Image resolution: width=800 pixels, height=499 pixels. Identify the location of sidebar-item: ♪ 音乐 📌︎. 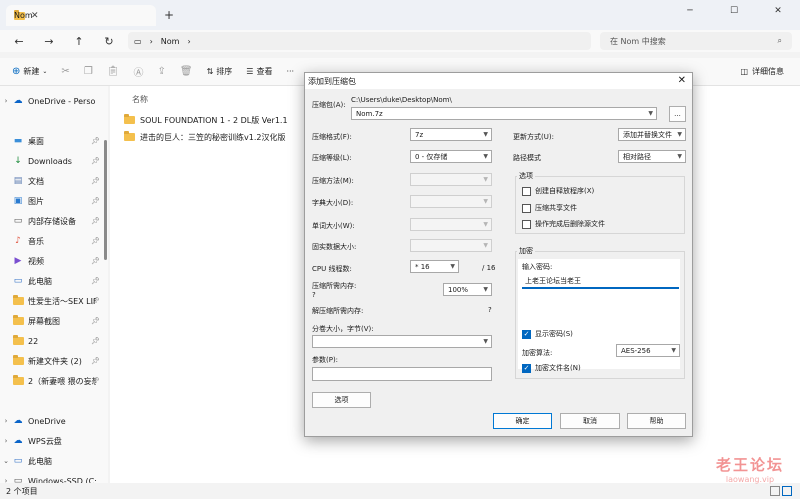
(54, 241).